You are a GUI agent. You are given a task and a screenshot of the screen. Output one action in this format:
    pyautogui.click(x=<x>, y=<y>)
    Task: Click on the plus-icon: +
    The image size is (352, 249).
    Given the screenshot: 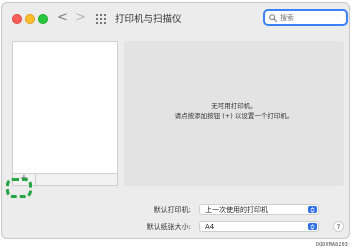 What is the action you would take?
    pyautogui.click(x=24, y=178)
    